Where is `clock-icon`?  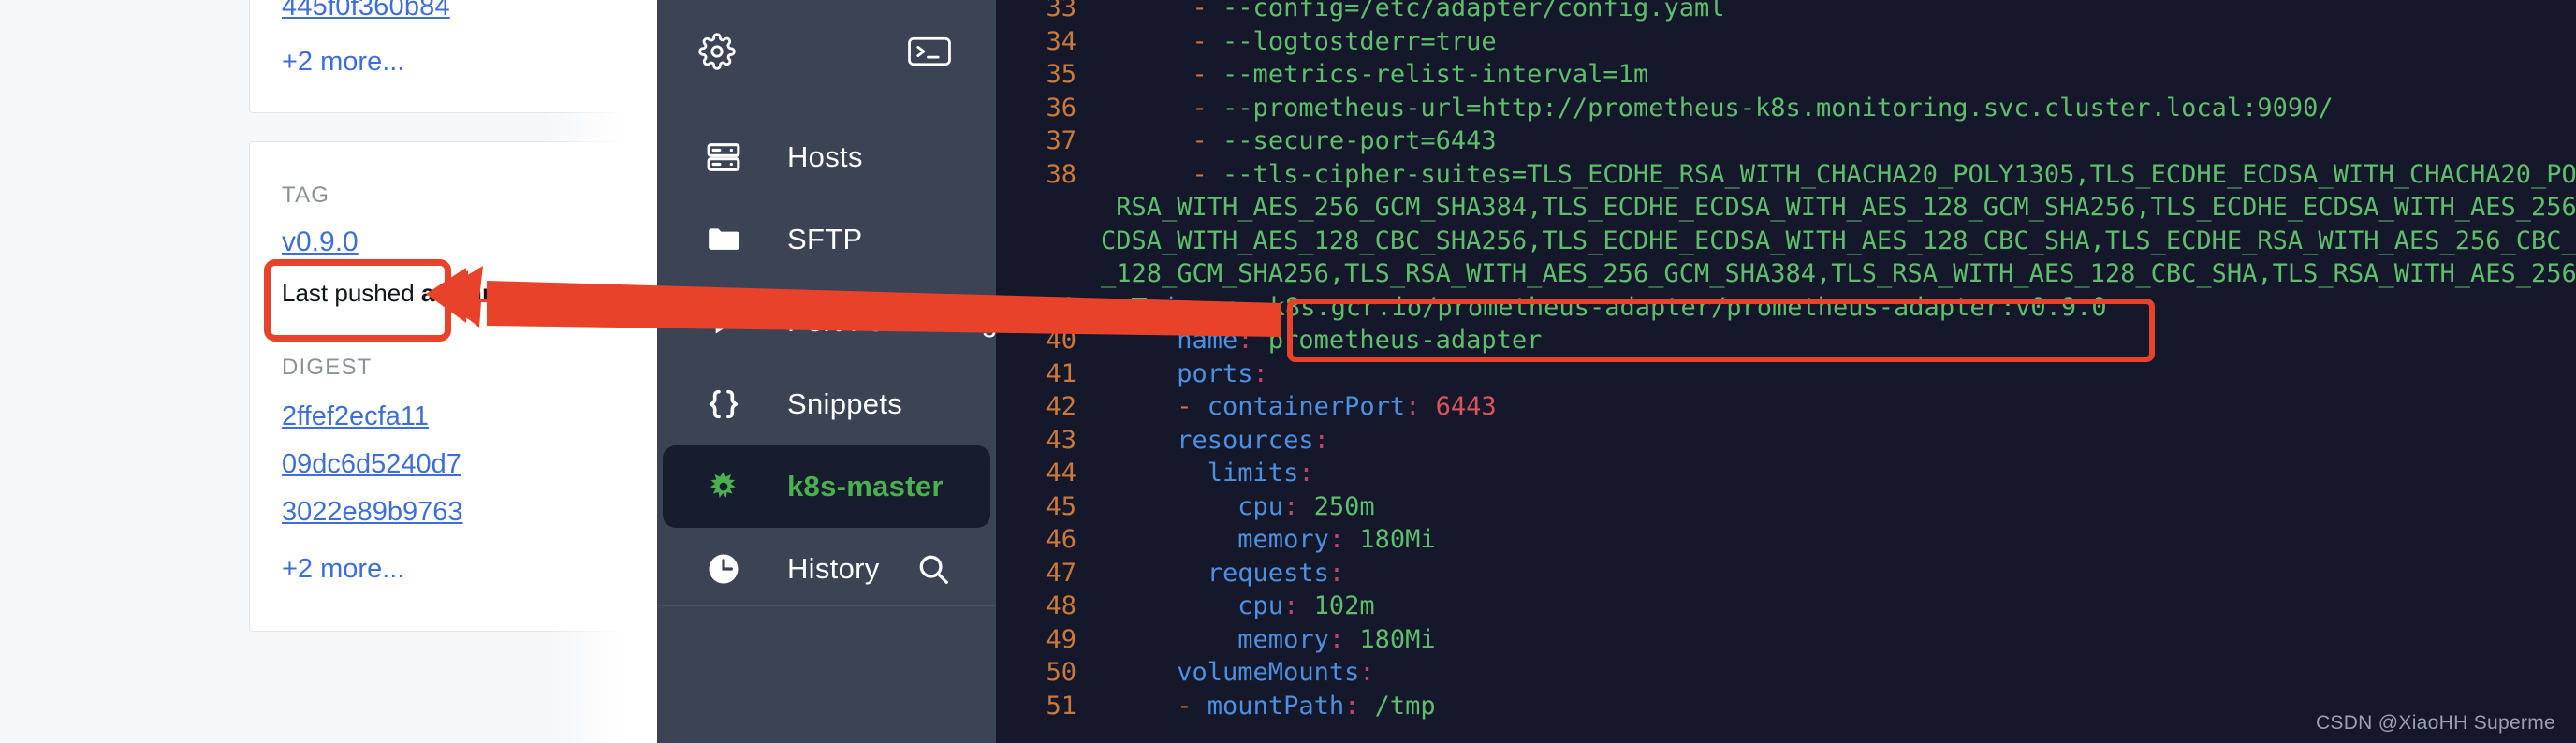 clock-icon is located at coordinates (723, 569).